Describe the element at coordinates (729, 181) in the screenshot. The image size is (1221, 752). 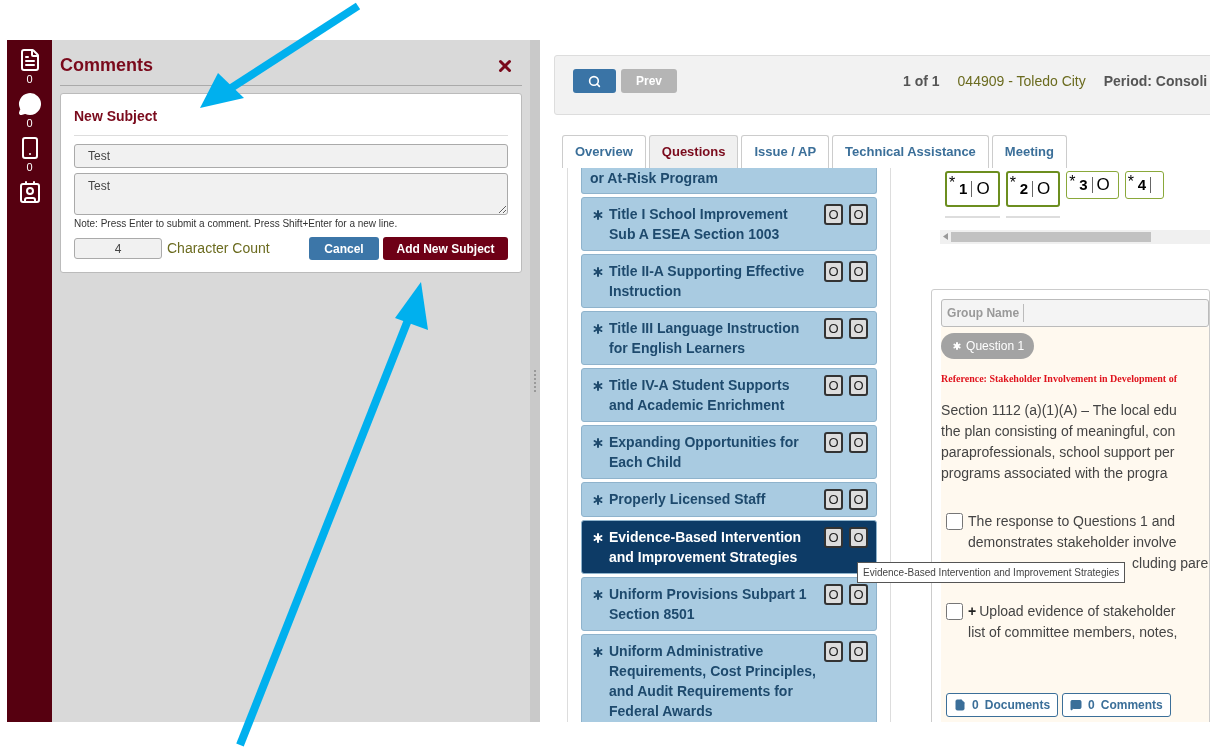
I see `section-item: or At-Risk Program` at that location.